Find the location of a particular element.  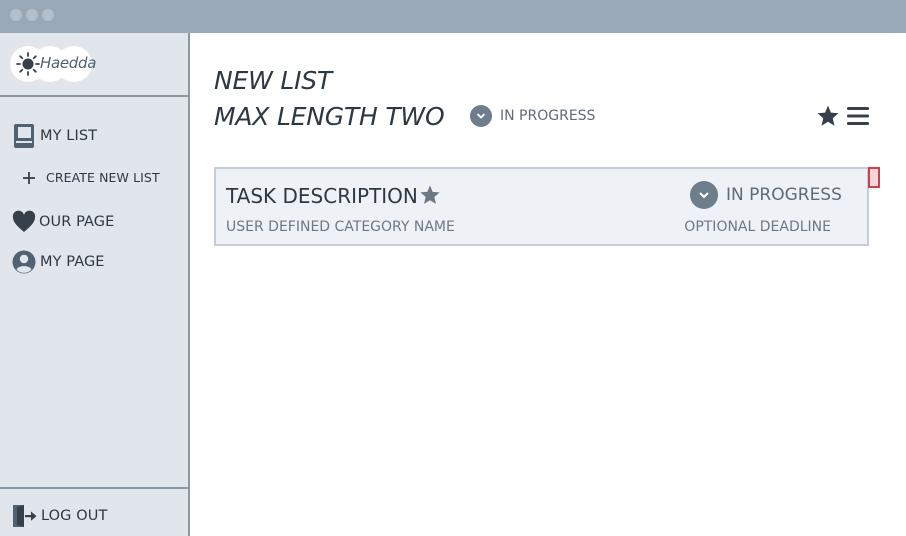

window-titlebar is located at coordinates (453, 16).